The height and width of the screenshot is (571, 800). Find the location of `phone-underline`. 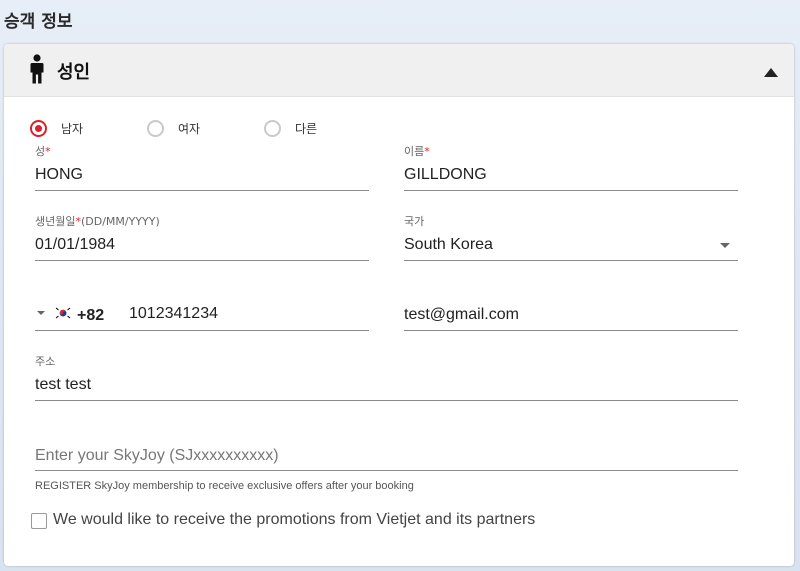

phone-underline is located at coordinates (202, 330).